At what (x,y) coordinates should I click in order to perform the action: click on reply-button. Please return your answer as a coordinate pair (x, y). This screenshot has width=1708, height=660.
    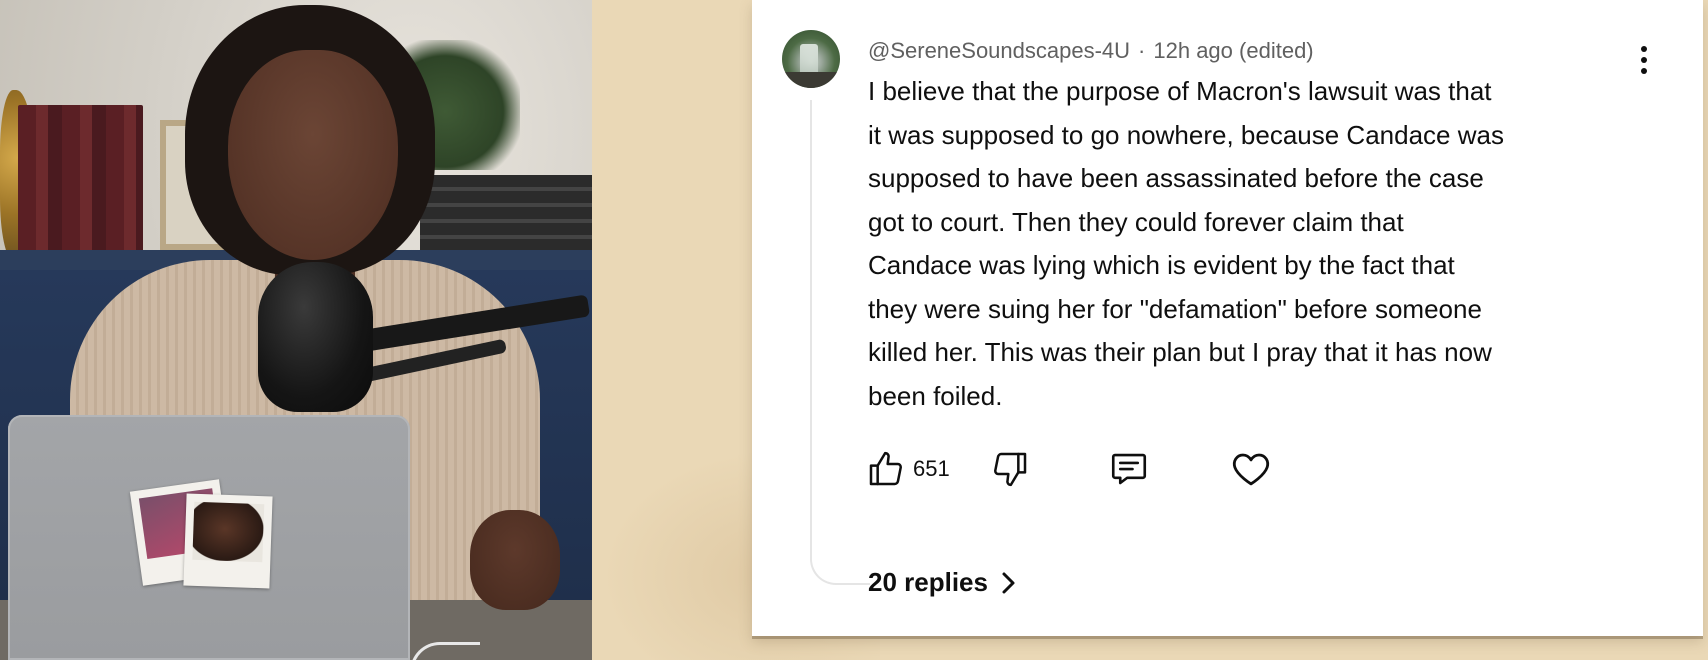
    Looking at the image, I should click on (1129, 469).